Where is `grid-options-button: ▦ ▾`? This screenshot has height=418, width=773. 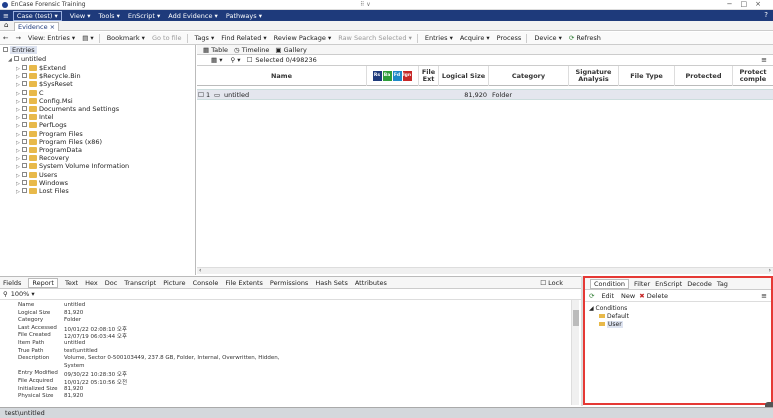
grid-options-button: ▦ ▾ is located at coordinates (216, 60).